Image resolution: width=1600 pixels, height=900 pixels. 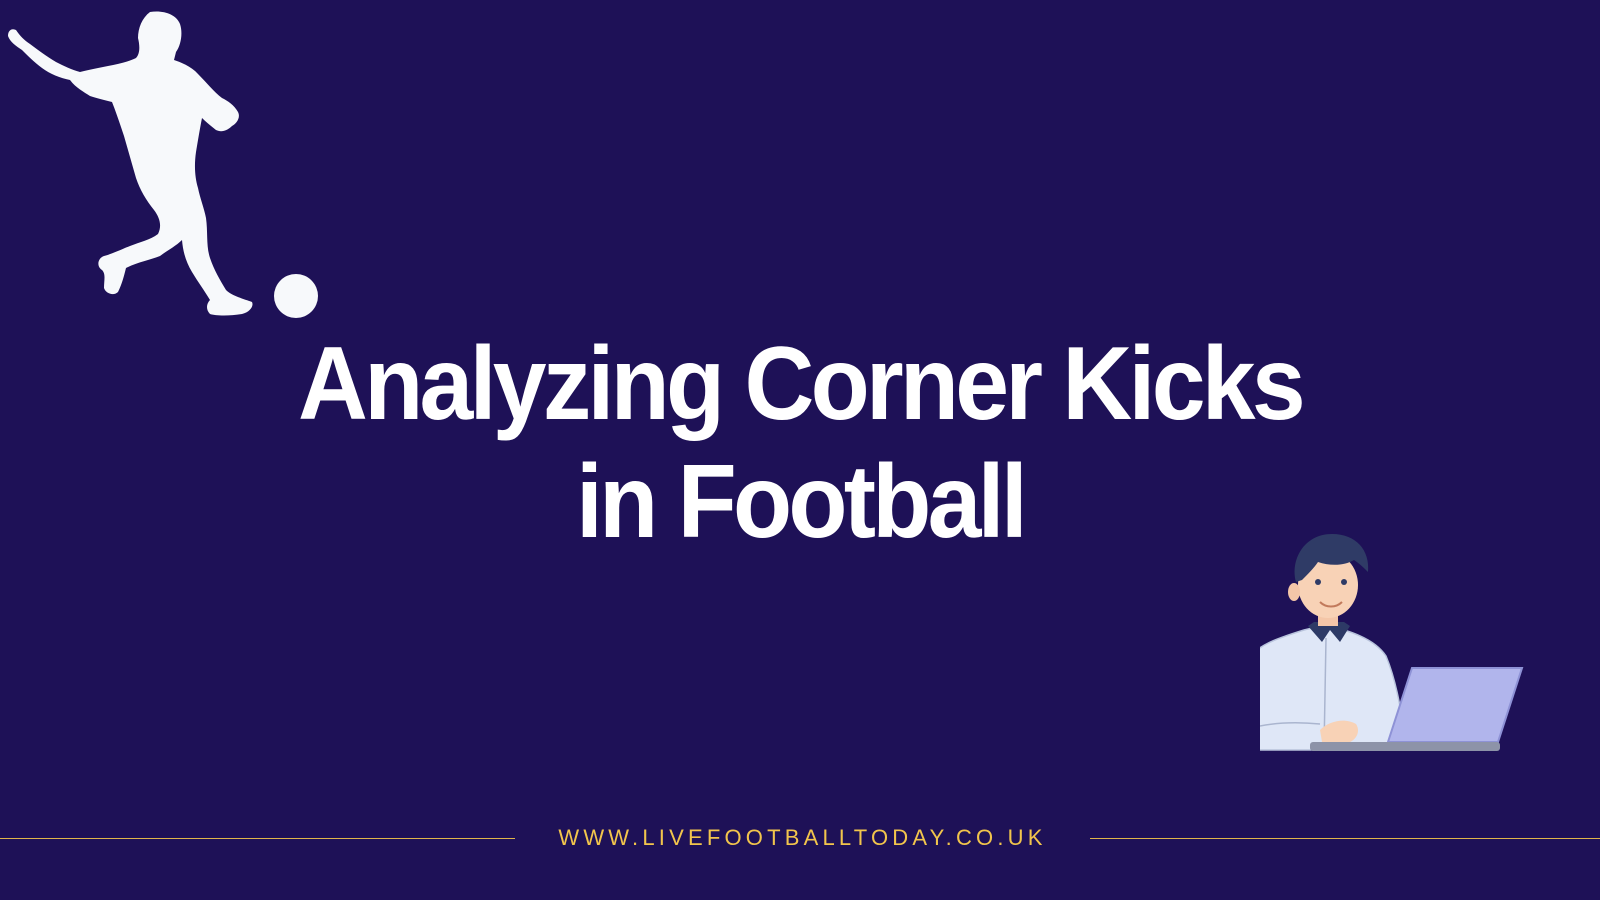 I want to click on footer-divider-left, so click(x=257, y=838).